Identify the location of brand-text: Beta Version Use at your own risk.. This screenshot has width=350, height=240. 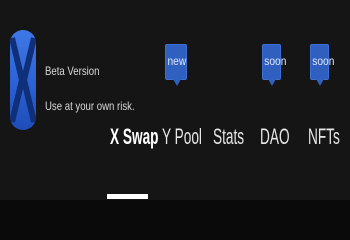
(101, 88).